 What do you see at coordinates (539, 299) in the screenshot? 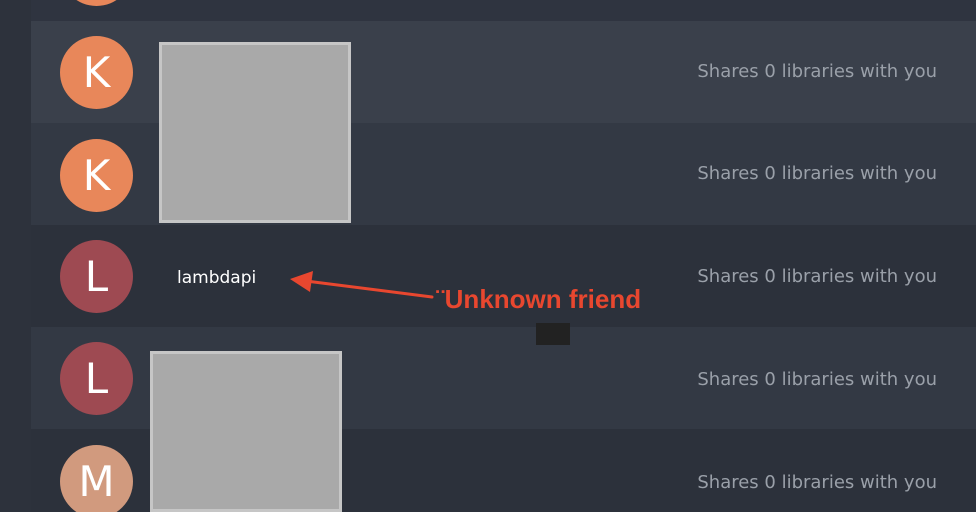
I see `annotation-label: ¨Unknown friend` at bounding box center [539, 299].